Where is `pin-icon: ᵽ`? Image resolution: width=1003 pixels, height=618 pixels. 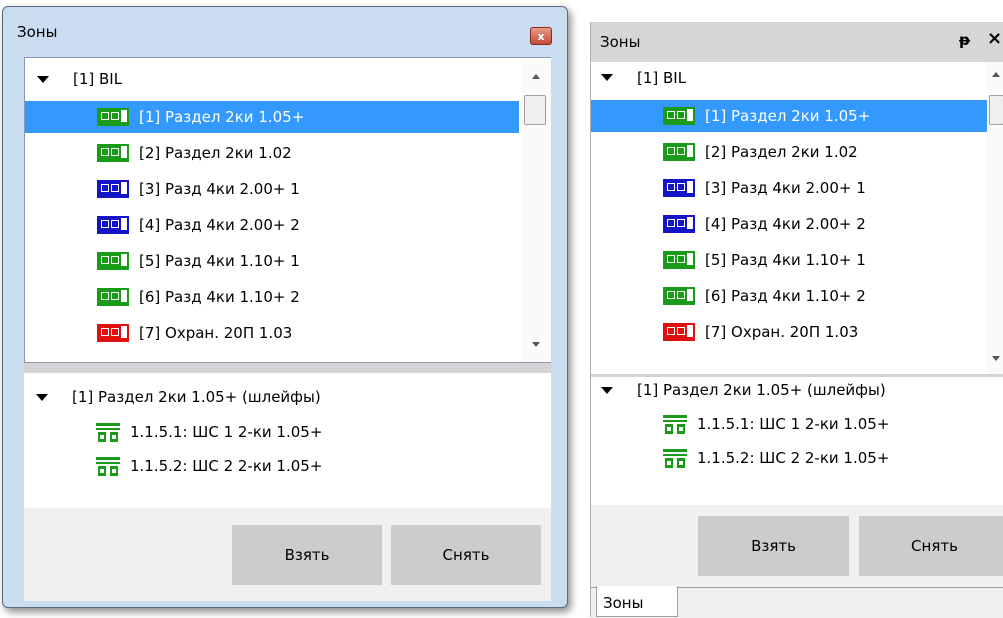
pin-icon: ᵽ is located at coordinates (964, 40).